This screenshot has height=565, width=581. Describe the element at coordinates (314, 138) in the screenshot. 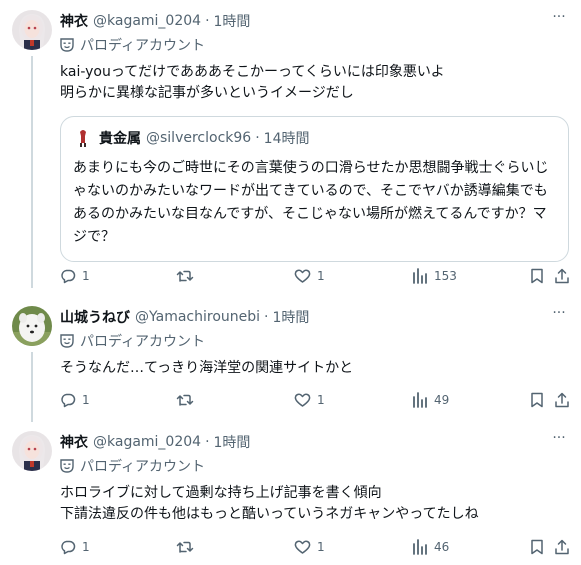

I see `quote-header: 貴金属 @silverclock96 · 14時間` at that location.